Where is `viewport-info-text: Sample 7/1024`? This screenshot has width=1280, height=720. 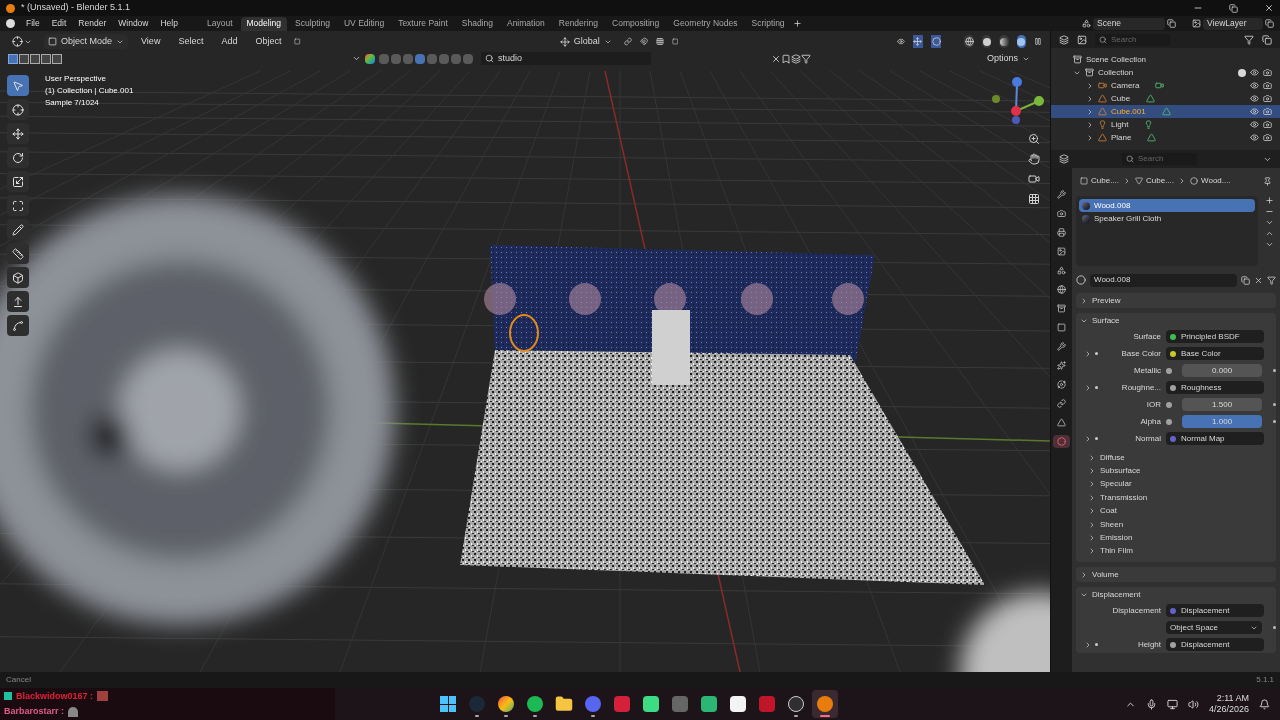 viewport-info-text: Sample 7/1024 is located at coordinates (72, 103).